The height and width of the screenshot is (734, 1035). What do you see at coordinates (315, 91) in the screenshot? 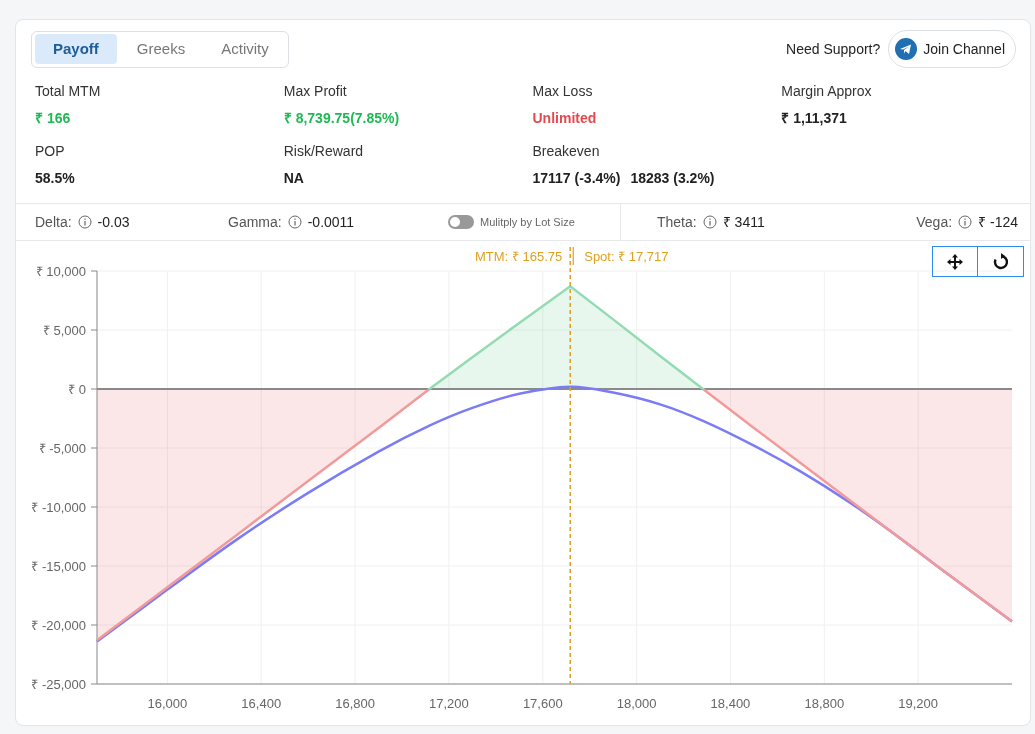
I see `stat-label: Max Profit` at bounding box center [315, 91].